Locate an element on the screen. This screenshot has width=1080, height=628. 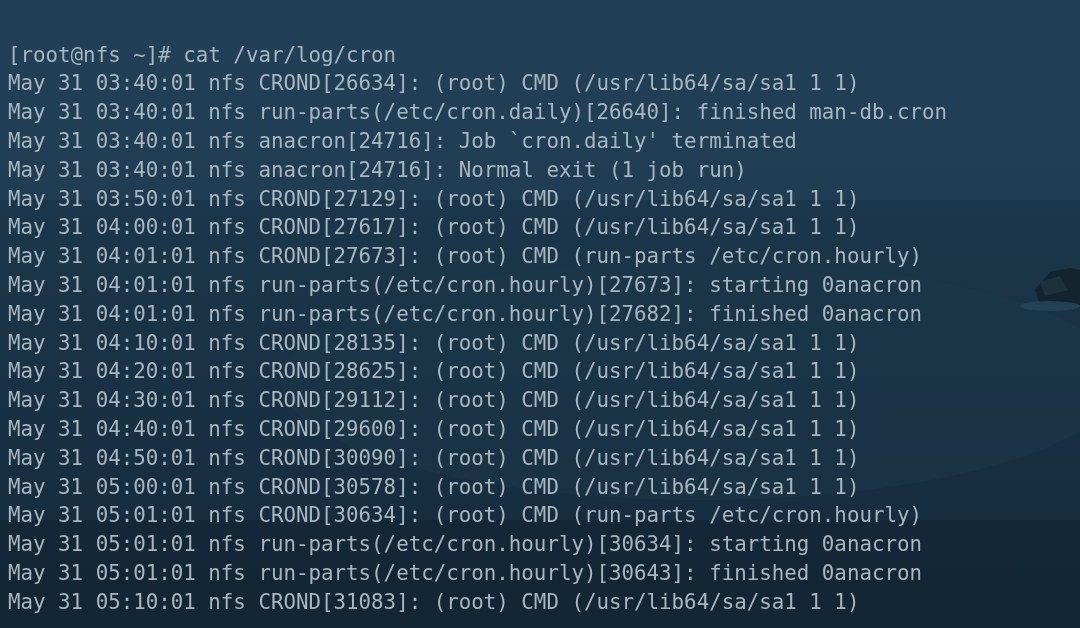
log-line: May 31 05:10:01 nfs CROND[31083]: (root) CMD (/usr/lib64/sa/sa1 1 1) is located at coordinates (434, 602).